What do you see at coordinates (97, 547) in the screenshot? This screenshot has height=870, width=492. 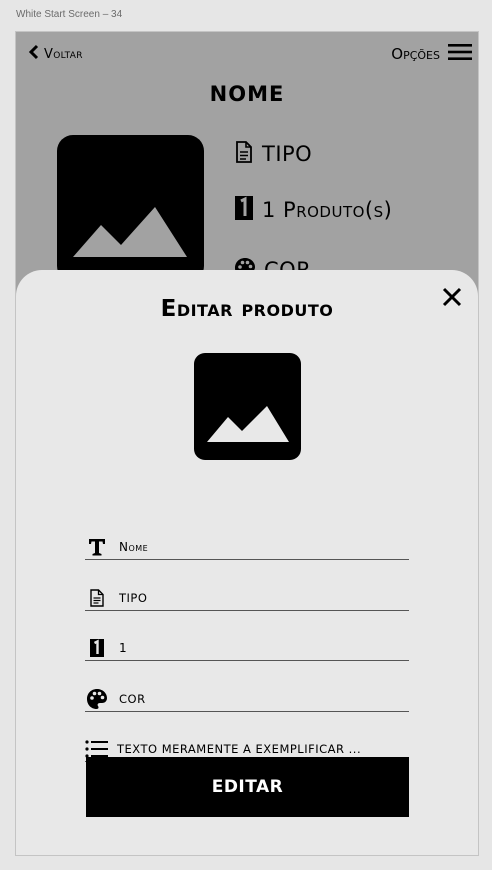 I see `text-format-icon` at bounding box center [97, 547].